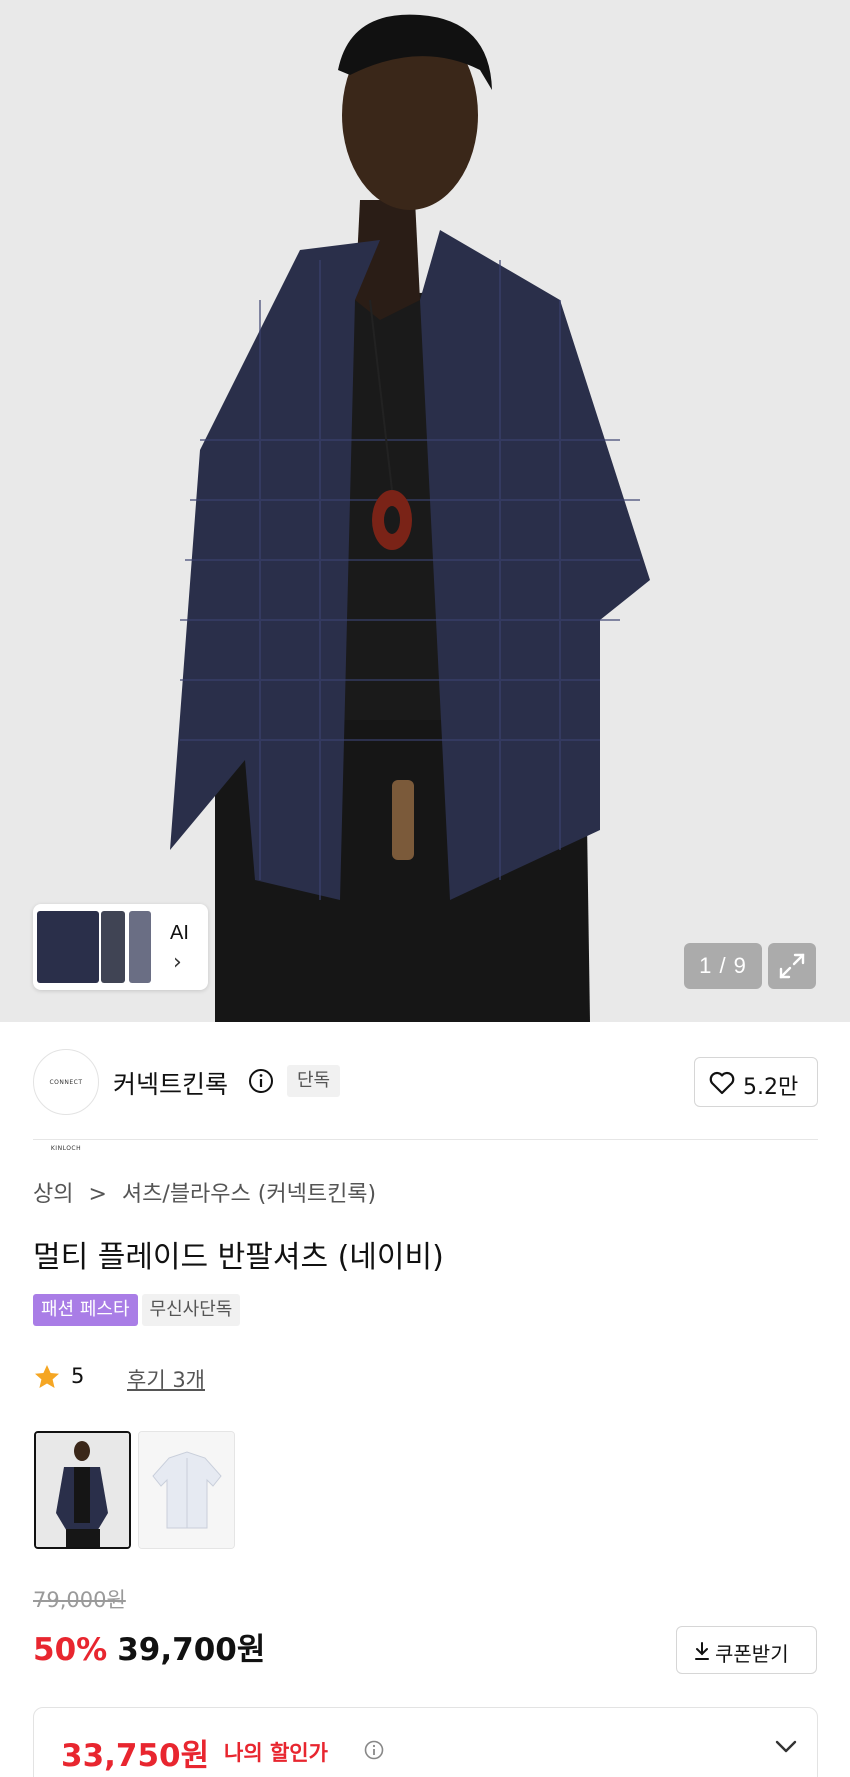 This screenshot has width=850, height=1777. Describe the element at coordinates (66, 1100) in the screenshot. I see `brand-logo: CONNECT KINLOCH` at that location.